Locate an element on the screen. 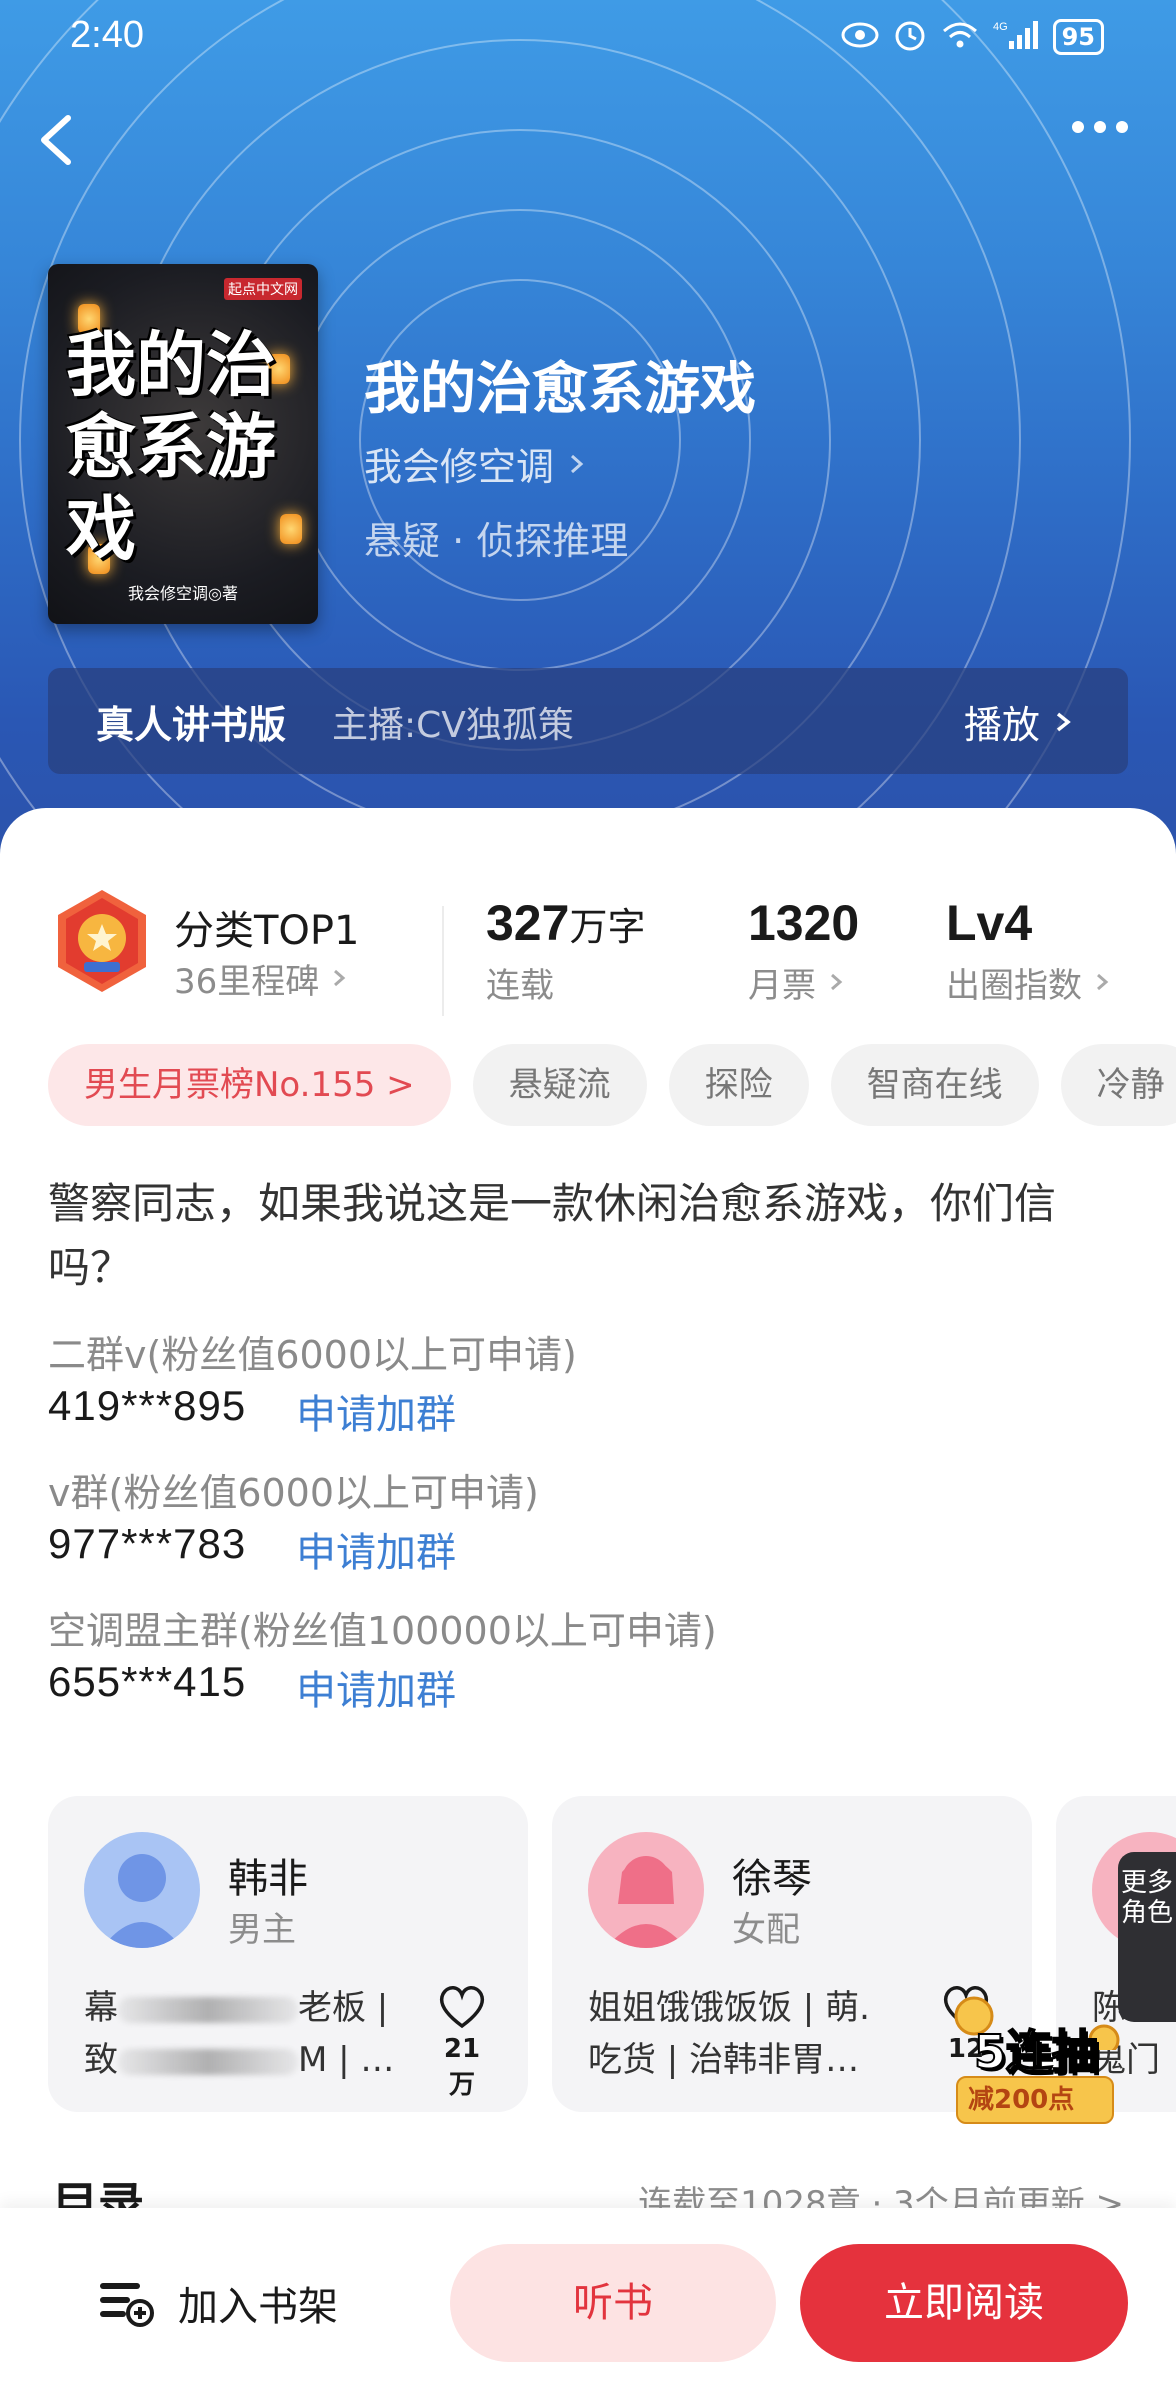 The height and width of the screenshot is (2400, 1176). publisher-logo: 起点中文网 is located at coordinates (263, 289).